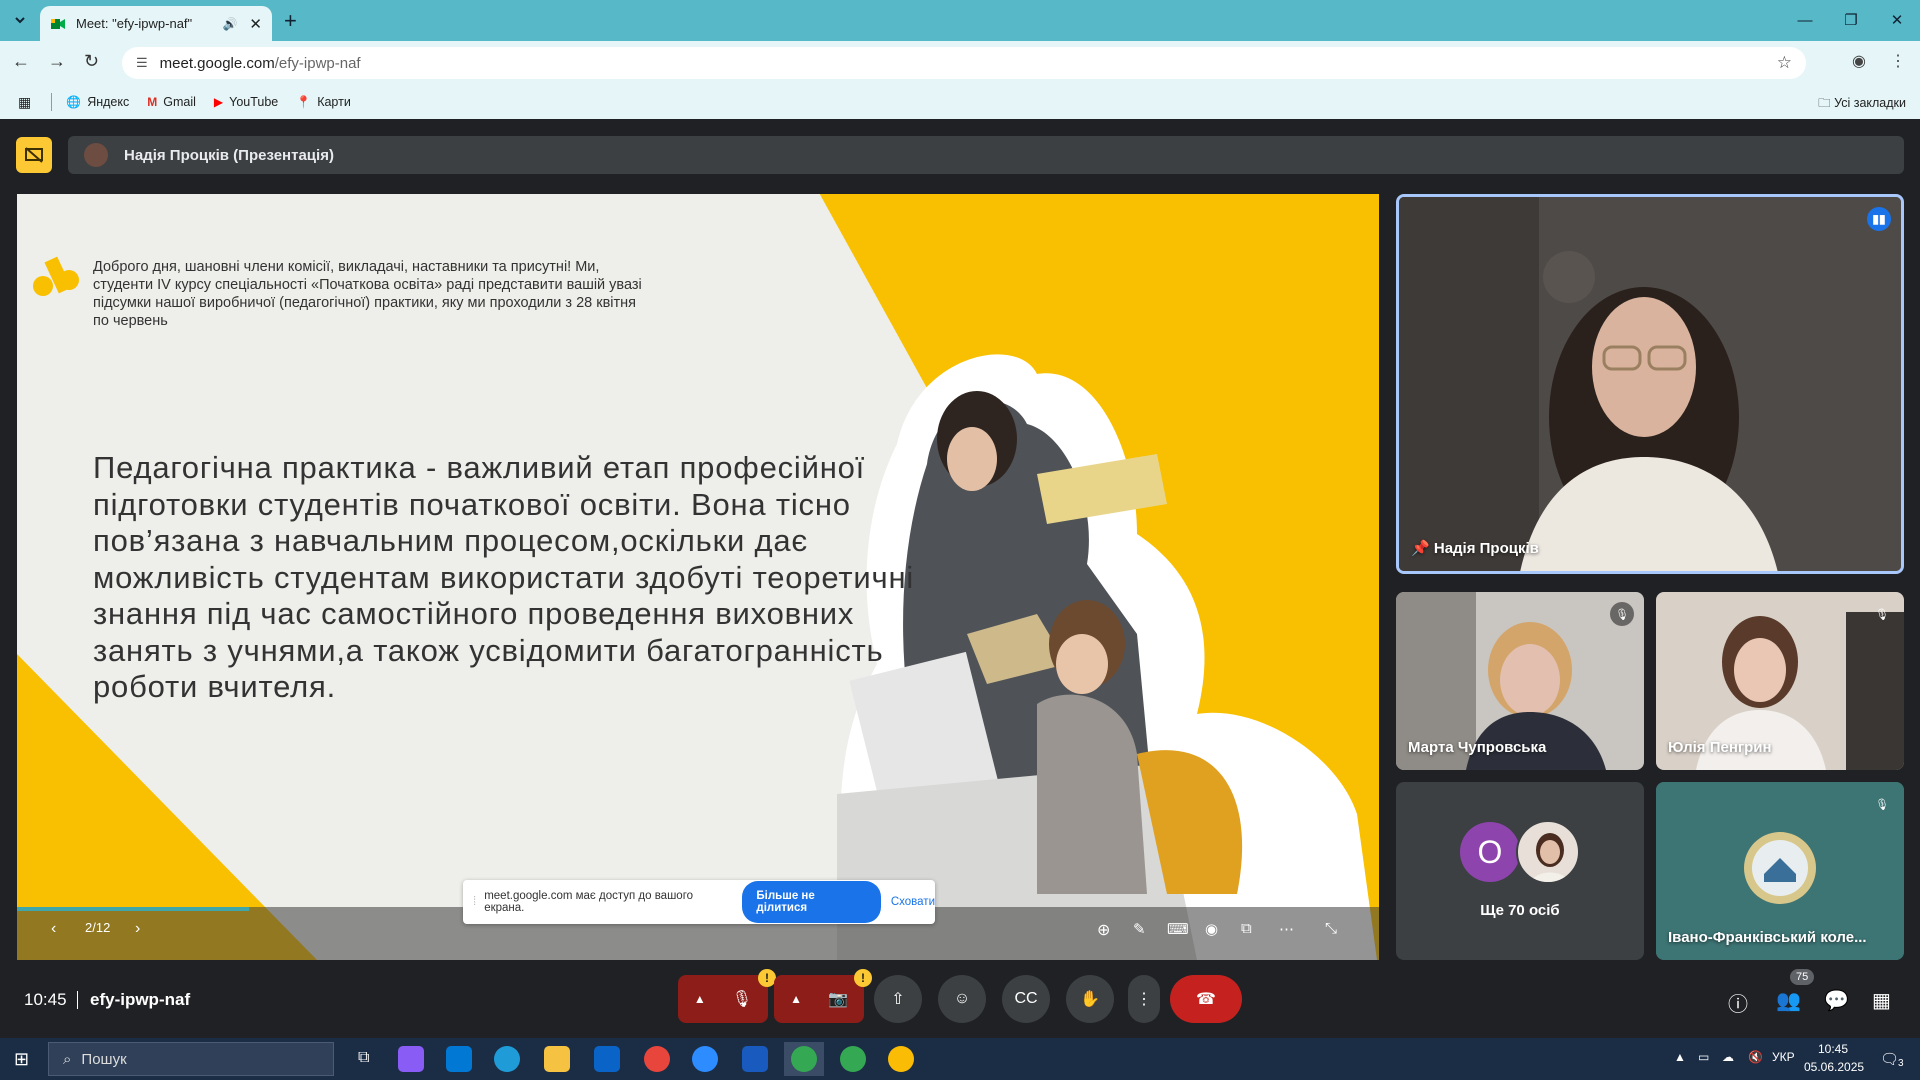 Image resolution: width=1920 pixels, height=1080 pixels. Describe the element at coordinates (1720, 747) in the screenshot. I see `participant-name: Юлія Пенгрин` at that location.